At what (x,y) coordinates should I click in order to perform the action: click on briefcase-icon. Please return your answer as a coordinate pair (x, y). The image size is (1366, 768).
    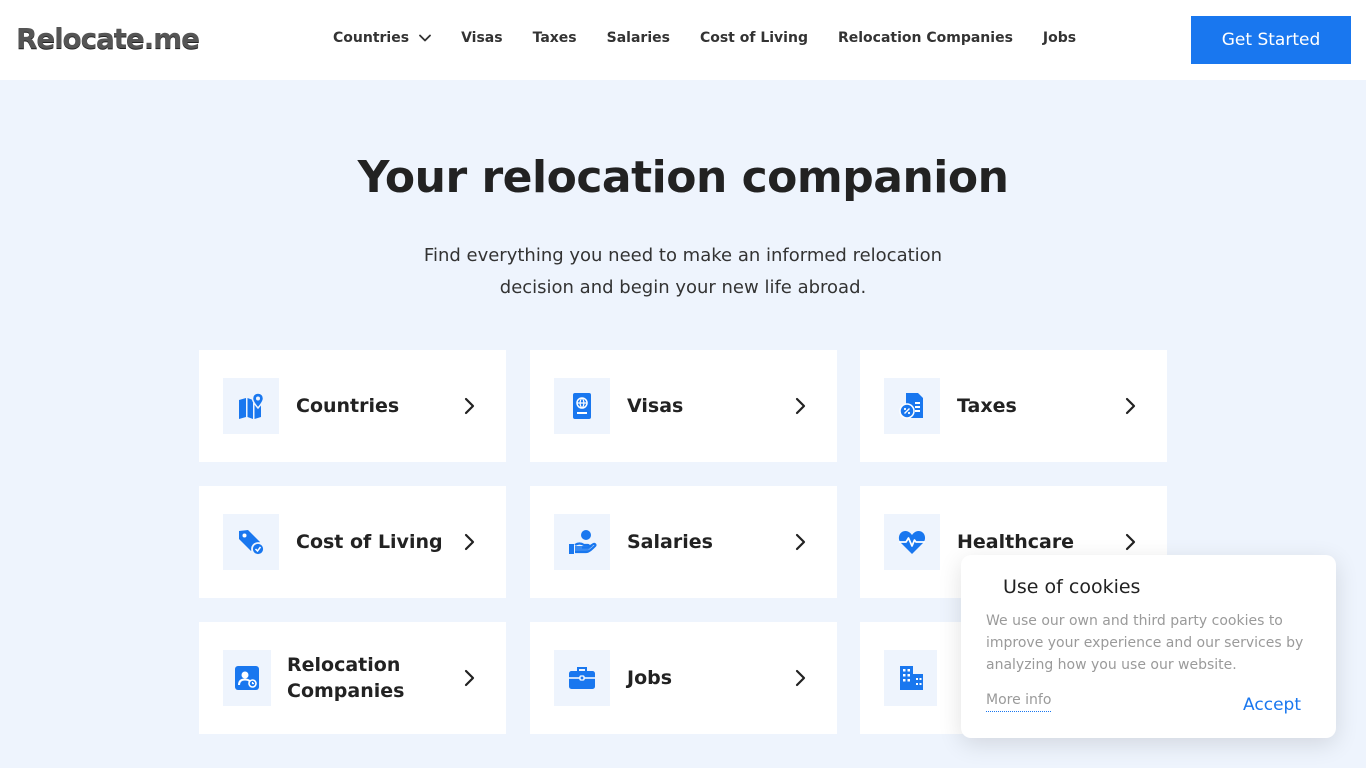
    Looking at the image, I should click on (582, 678).